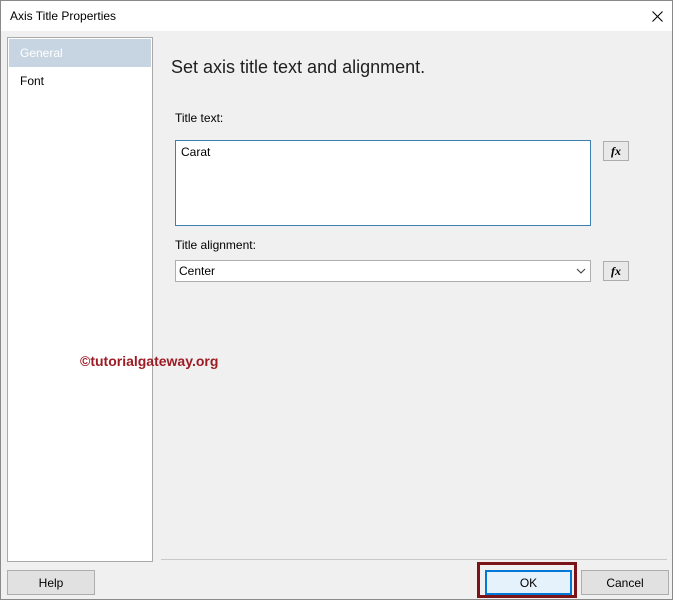 This screenshot has width=673, height=600. I want to click on title-alignment-expression-button: fx, so click(616, 271).